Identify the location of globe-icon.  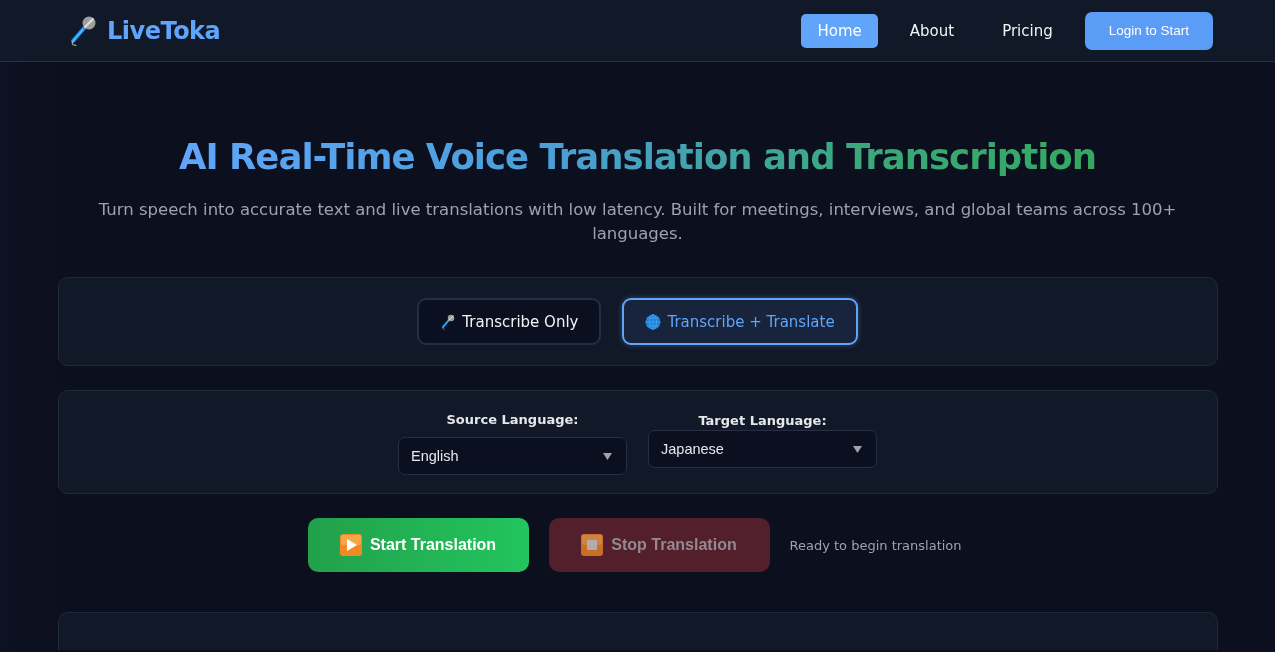
(653, 321).